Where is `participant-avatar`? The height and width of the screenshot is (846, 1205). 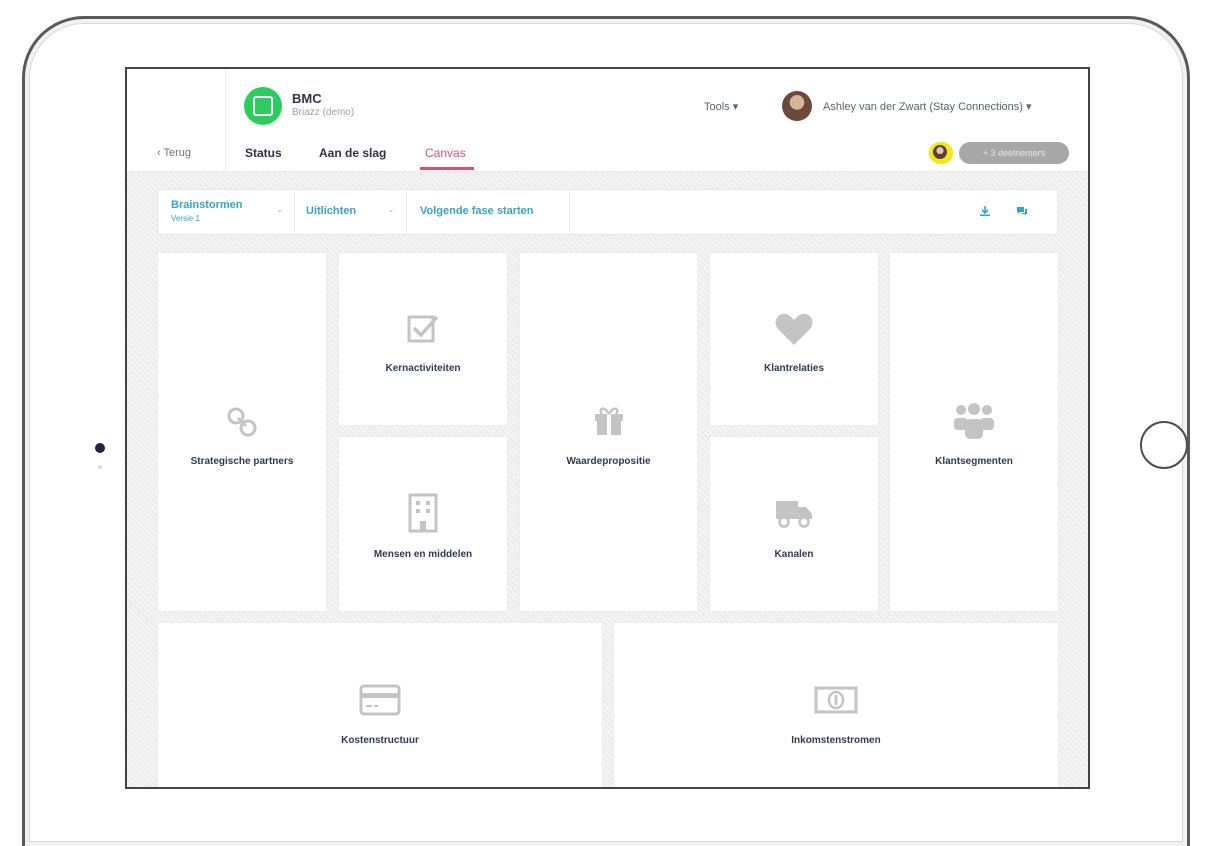 participant-avatar is located at coordinates (941, 153).